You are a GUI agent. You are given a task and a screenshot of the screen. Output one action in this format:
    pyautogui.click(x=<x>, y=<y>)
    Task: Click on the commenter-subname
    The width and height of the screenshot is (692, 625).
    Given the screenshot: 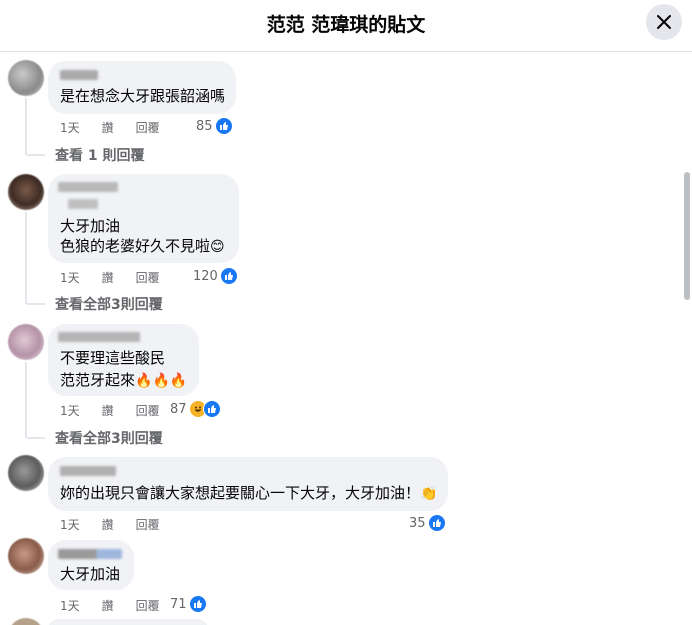 What is the action you would take?
    pyautogui.click(x=83, y=204)
    